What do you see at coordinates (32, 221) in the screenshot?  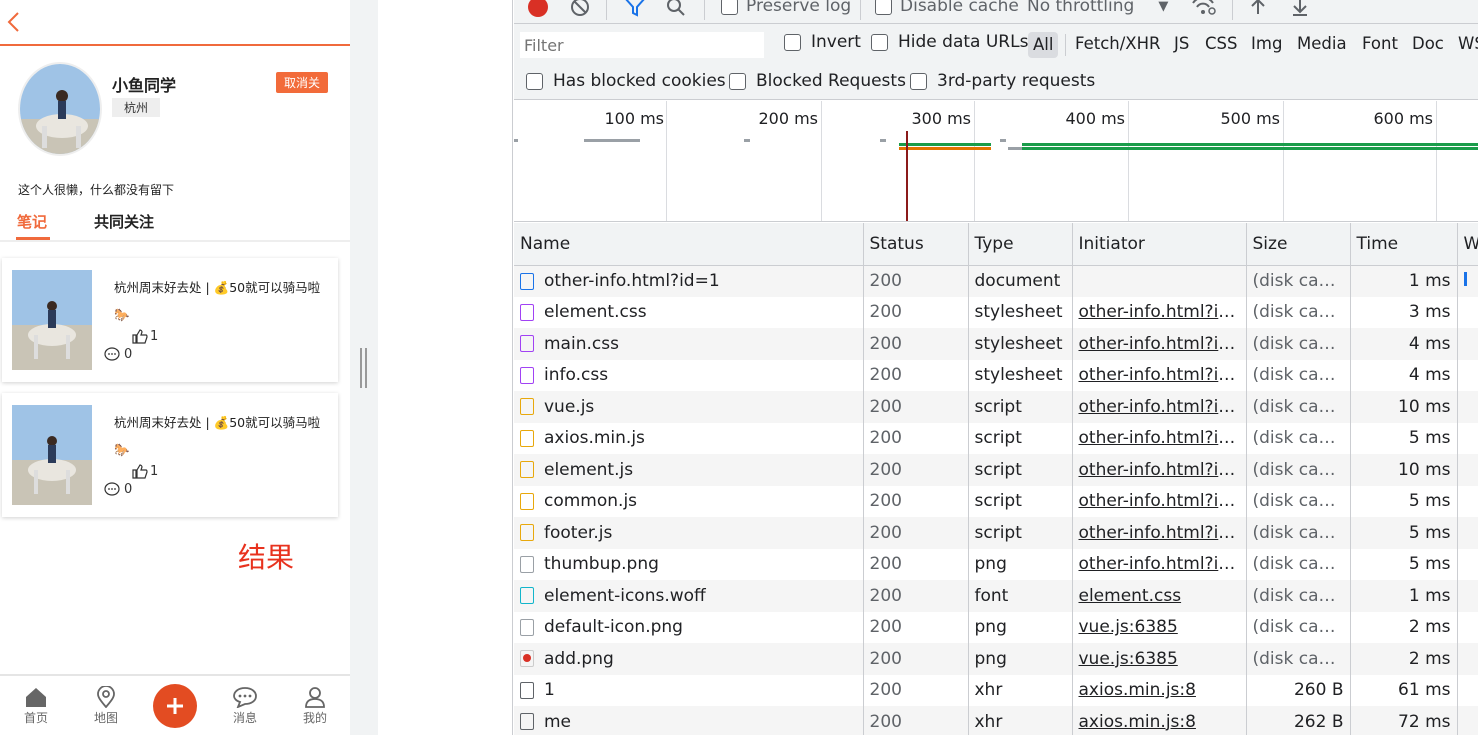 I see `tab-notes: 笔记` at bounding box center [32, 221].